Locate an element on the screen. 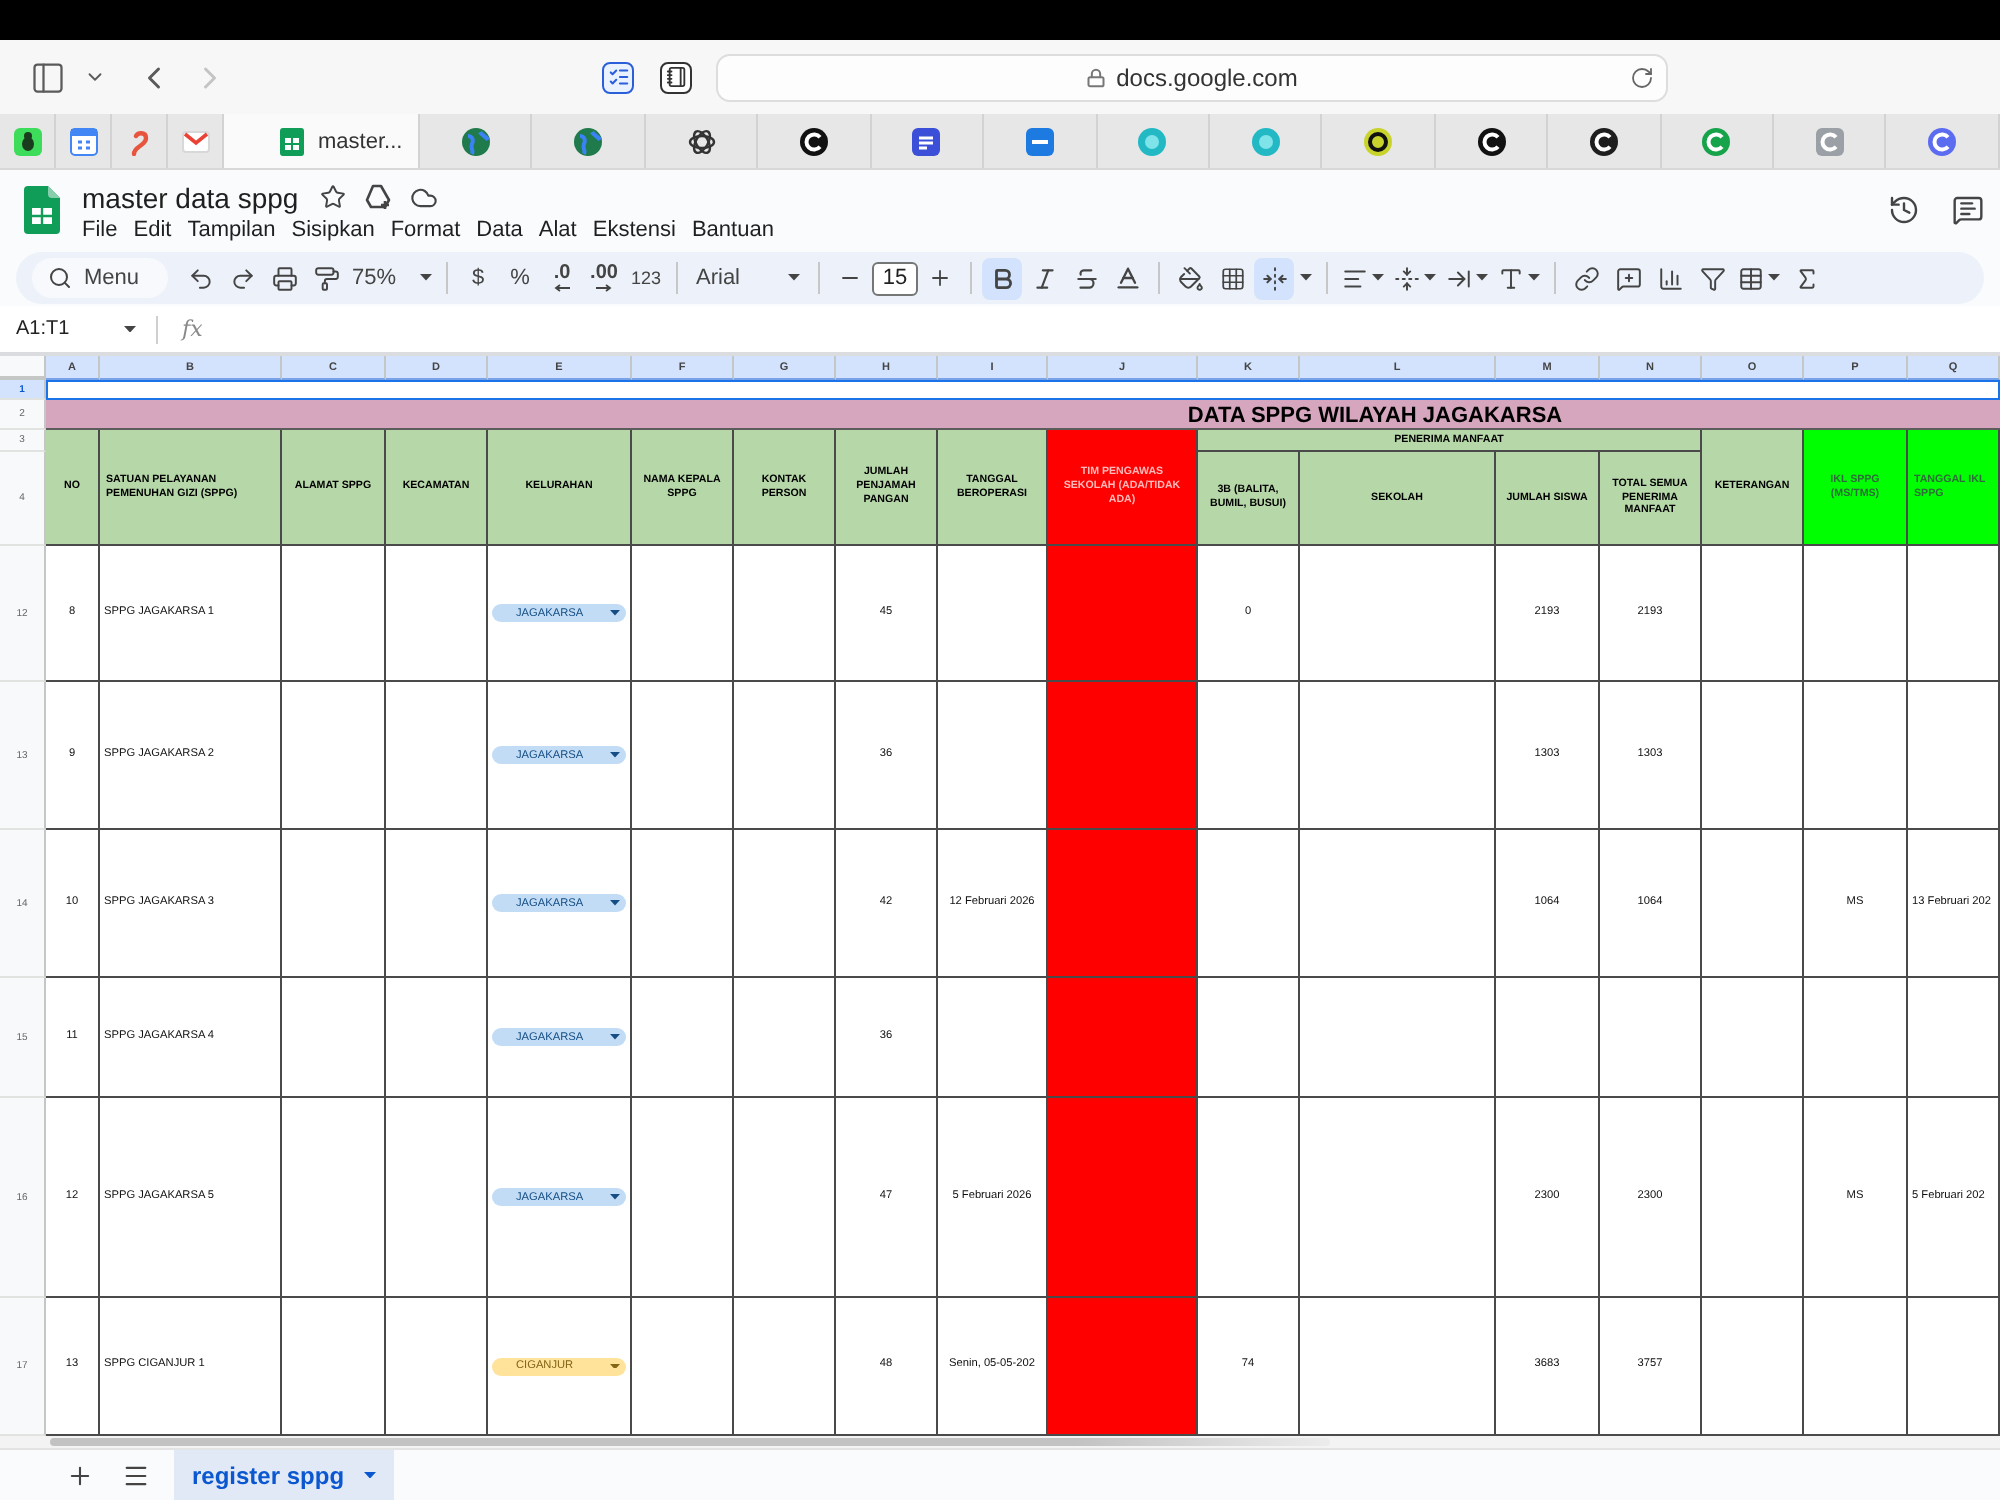 This screenshot has height=1500, width=2000. font-select: Arial is located at coordinates (748, 278).